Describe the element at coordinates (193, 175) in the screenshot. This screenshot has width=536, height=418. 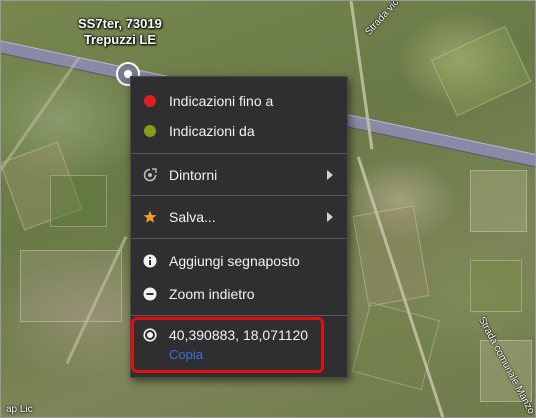
I see `menu-item-label: Dintorni` at that location.